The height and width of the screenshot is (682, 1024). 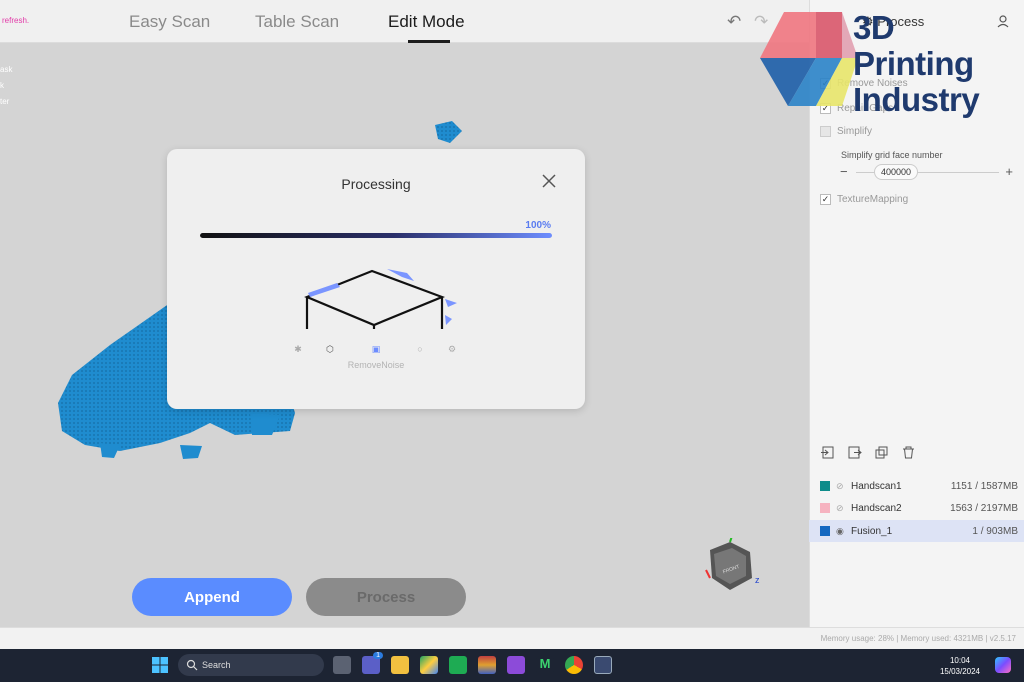 What do you see at coordinates (212, 597) in the screenshot?
I see `append-button: Append` at bounding box center [212, 597].